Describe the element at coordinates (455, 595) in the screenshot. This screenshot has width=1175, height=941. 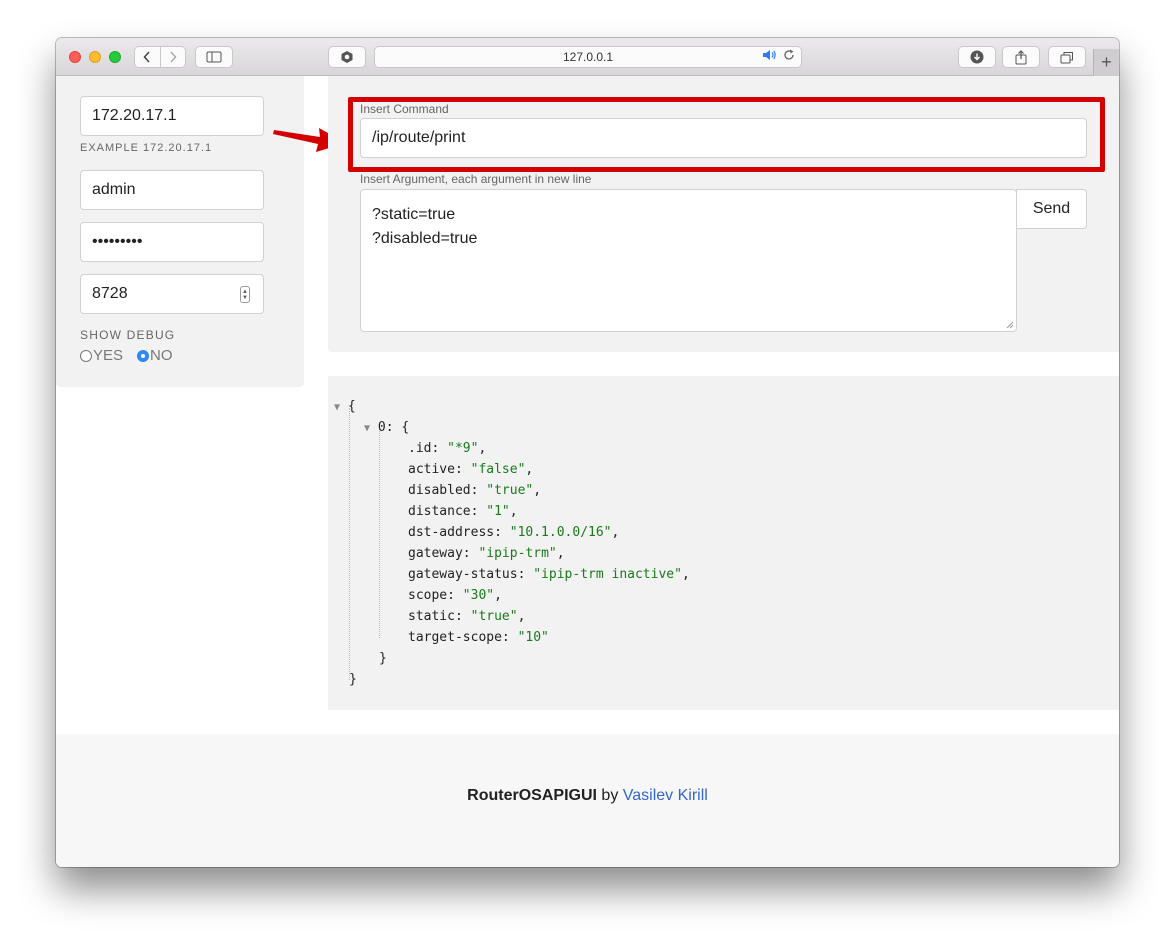
I see `json-field-line: scope: "30",` at that location.